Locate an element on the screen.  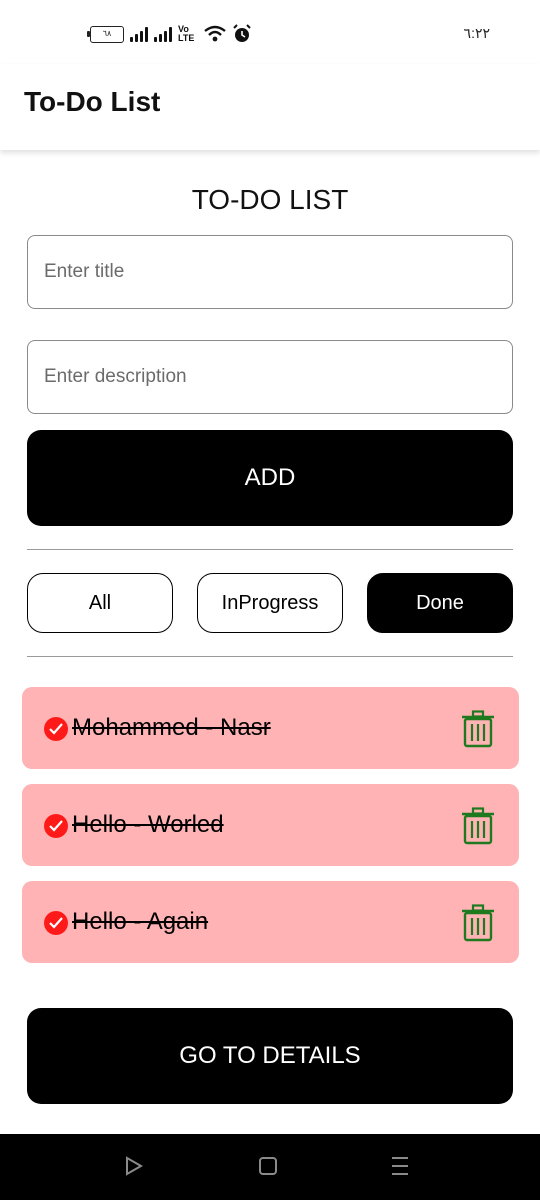
system-nav-bar is located at coordinates (270, 1167).